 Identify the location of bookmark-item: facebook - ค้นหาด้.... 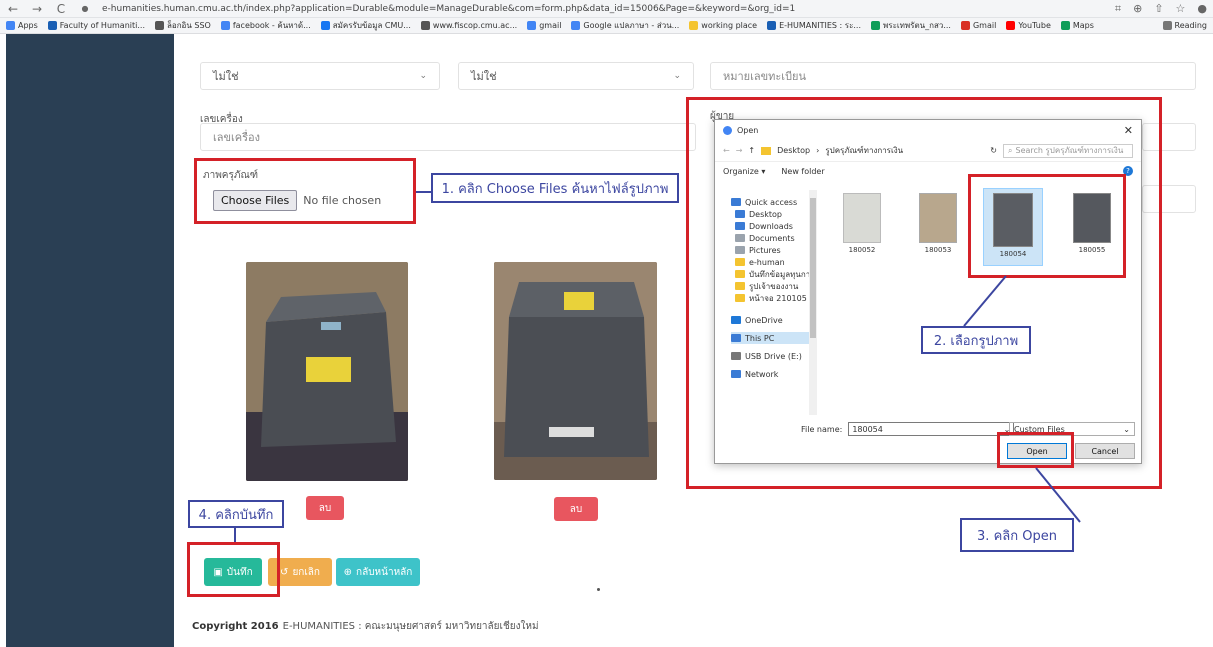
(265, 25).